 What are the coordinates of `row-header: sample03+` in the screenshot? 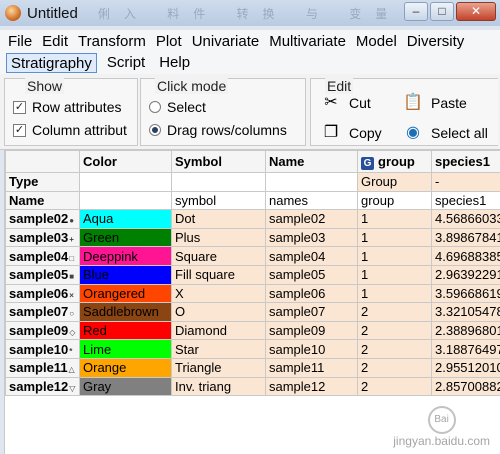 It's located at (42, 237).